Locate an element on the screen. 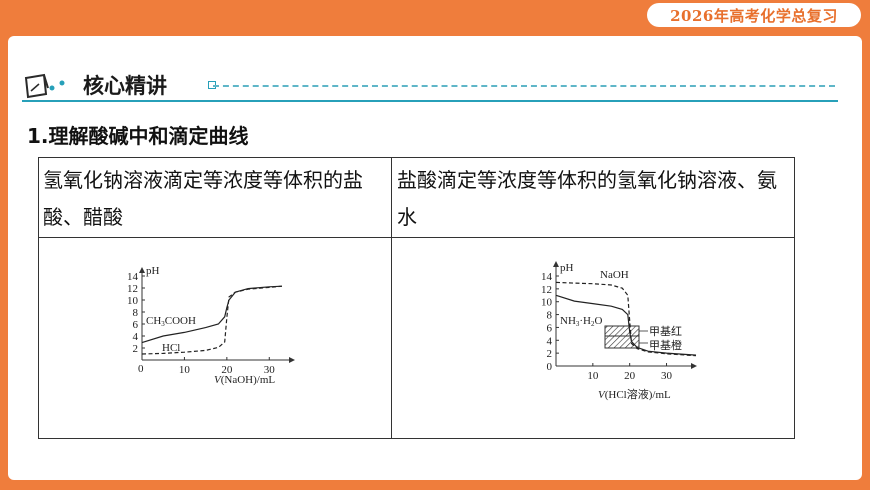 This screenshot has height=490, width=870. indicator-label-methyl-orange: 甲基橙 is located at coordinates (665, 345).